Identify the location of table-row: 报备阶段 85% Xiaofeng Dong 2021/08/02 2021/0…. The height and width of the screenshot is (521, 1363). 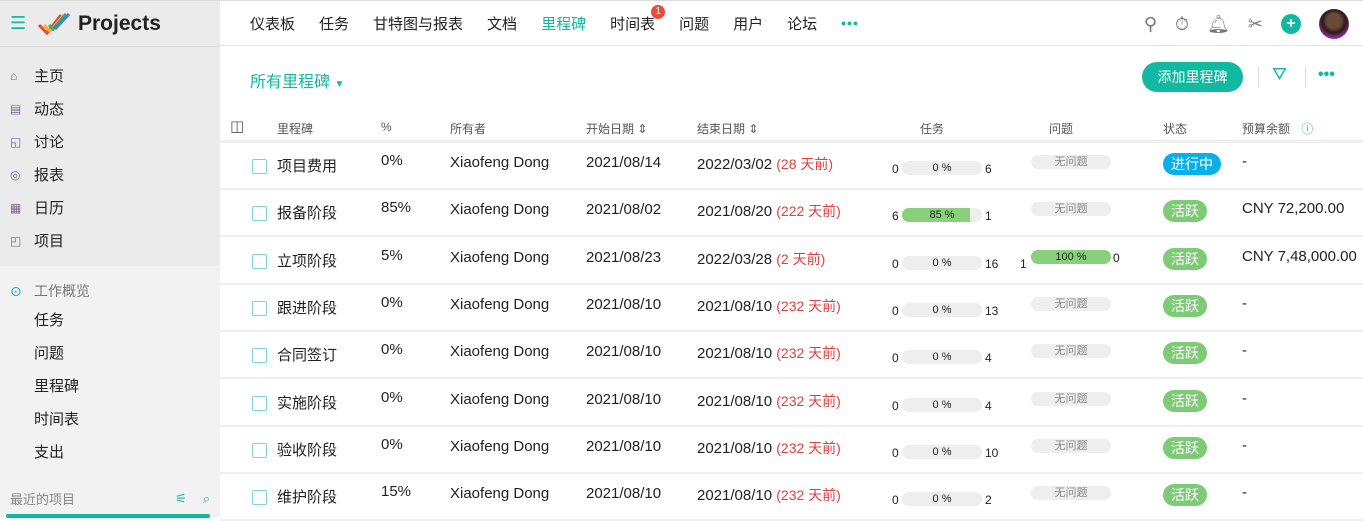
(791, 214).